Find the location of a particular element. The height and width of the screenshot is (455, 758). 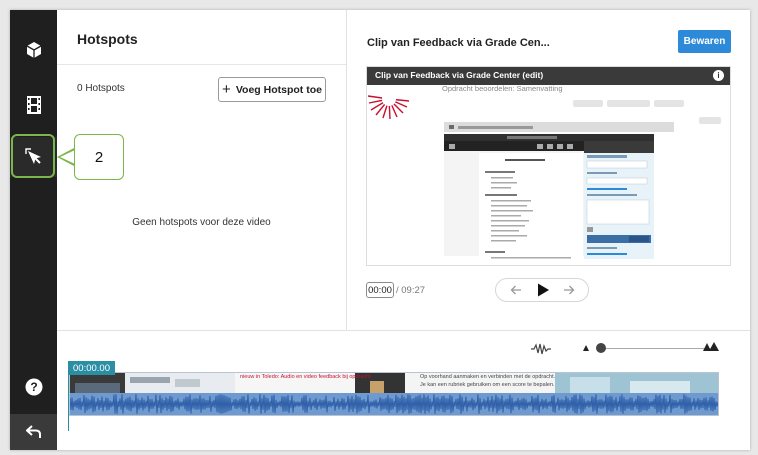

rewind-arrow-icon is located at coordinates (516, 290).